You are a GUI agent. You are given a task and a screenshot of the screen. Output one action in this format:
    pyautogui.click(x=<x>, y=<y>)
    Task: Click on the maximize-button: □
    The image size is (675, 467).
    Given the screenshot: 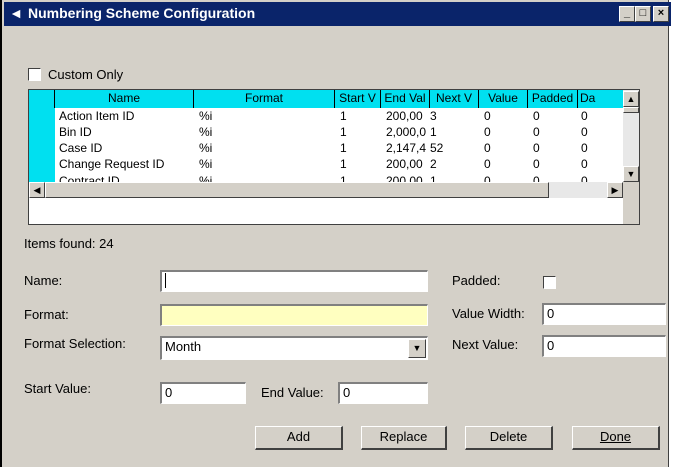 What is the action you would take?
    pyautogui.click(x=643, y=14)
    